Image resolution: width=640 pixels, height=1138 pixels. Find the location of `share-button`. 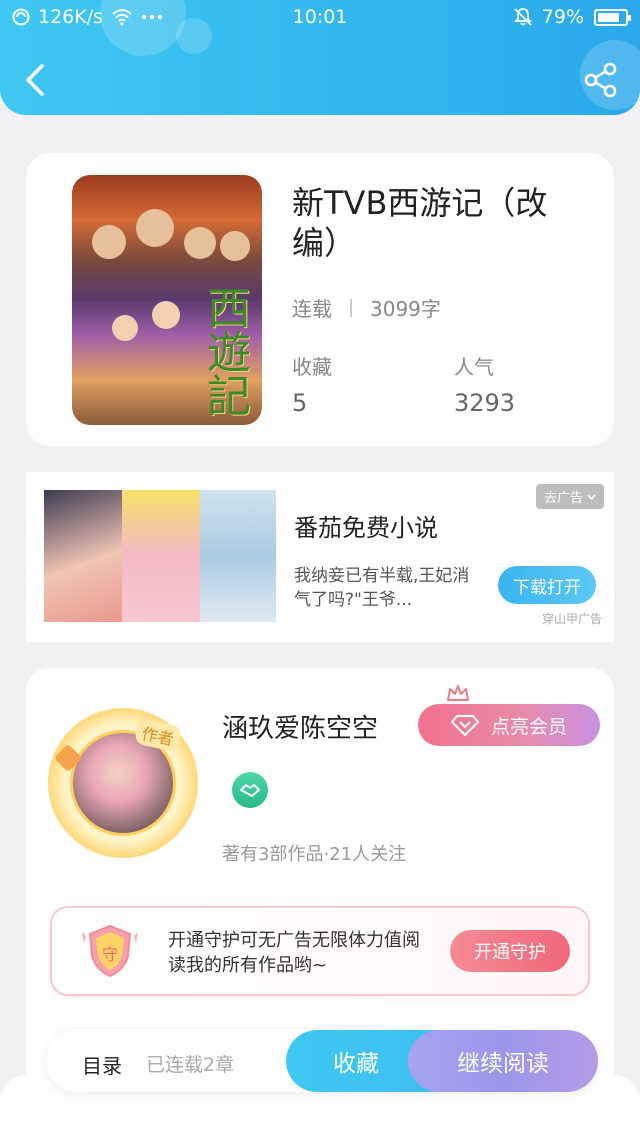

share-button is located at coordinates (601, 80).